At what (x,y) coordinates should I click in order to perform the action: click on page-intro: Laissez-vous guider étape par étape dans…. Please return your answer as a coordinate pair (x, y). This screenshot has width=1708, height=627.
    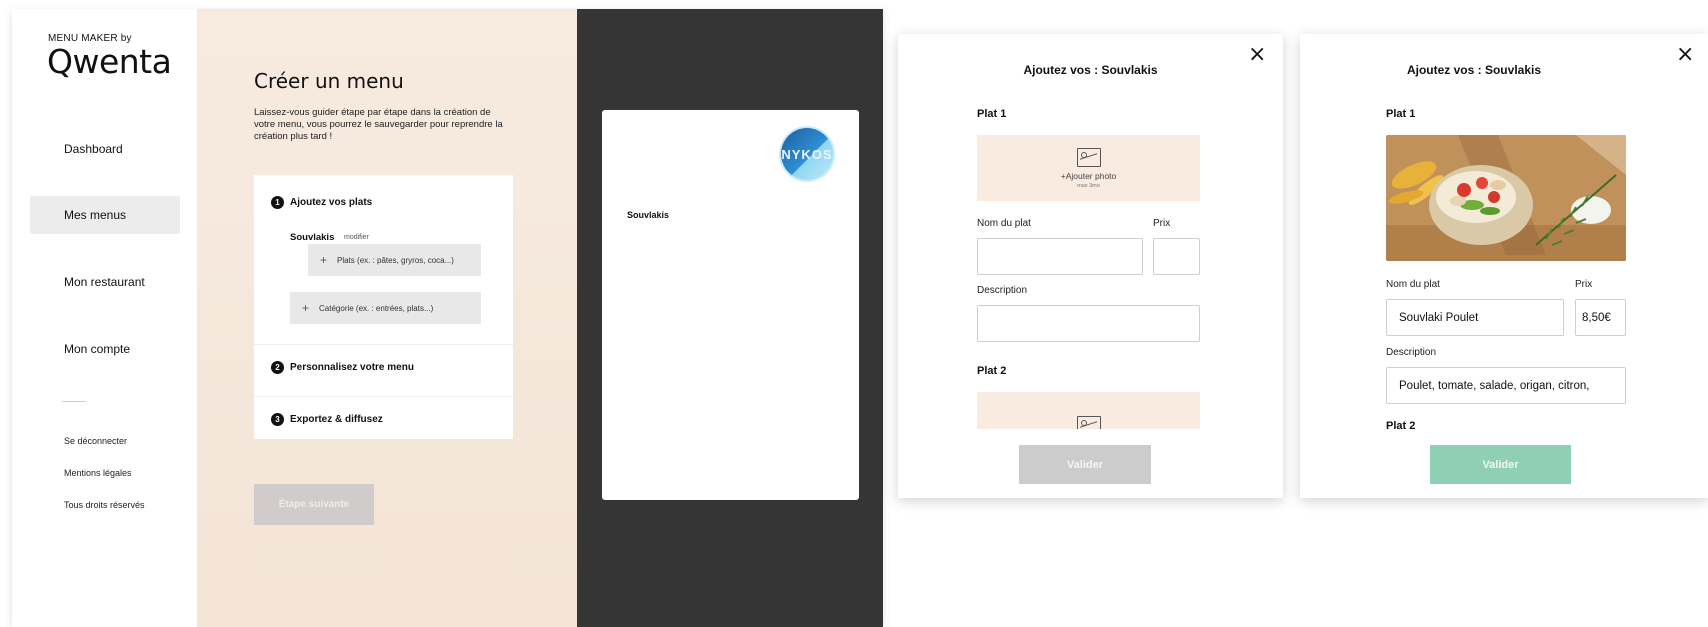
    Looking at the image, I should click on (378, 124).